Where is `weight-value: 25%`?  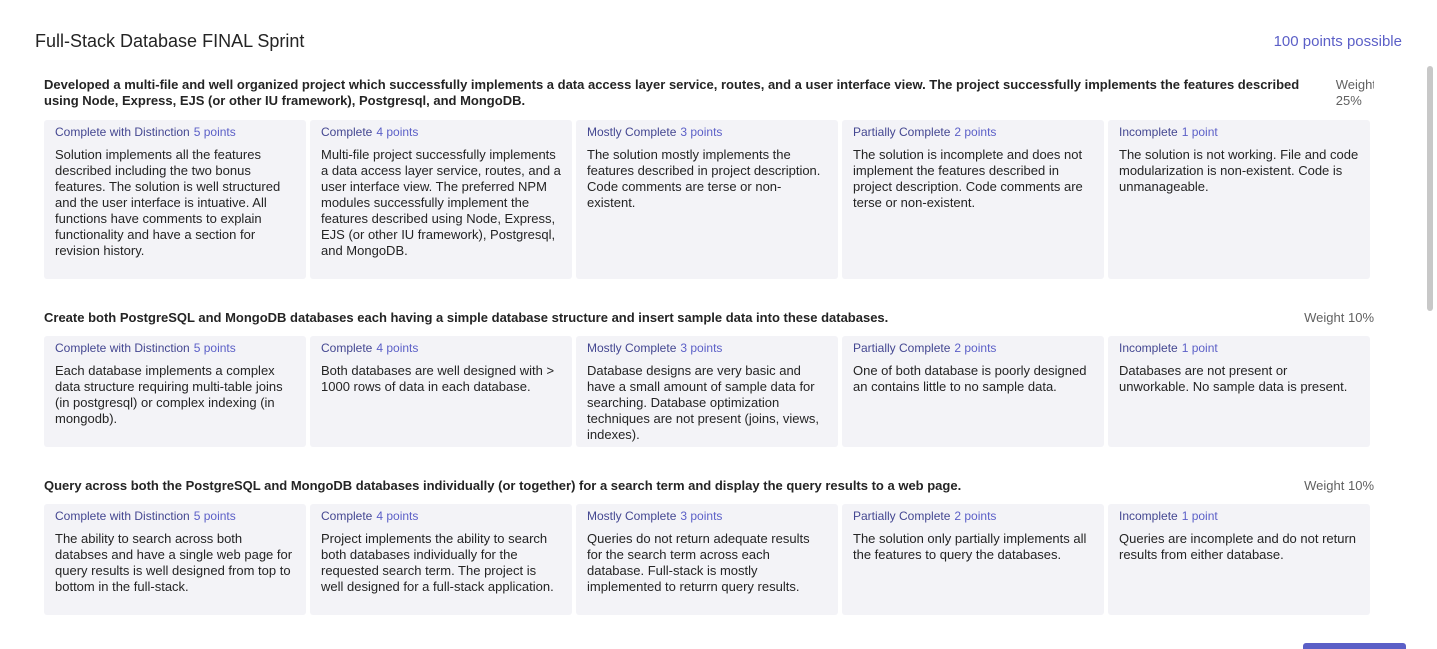
weight-value: 25% is located at coordinates (1348, 100).